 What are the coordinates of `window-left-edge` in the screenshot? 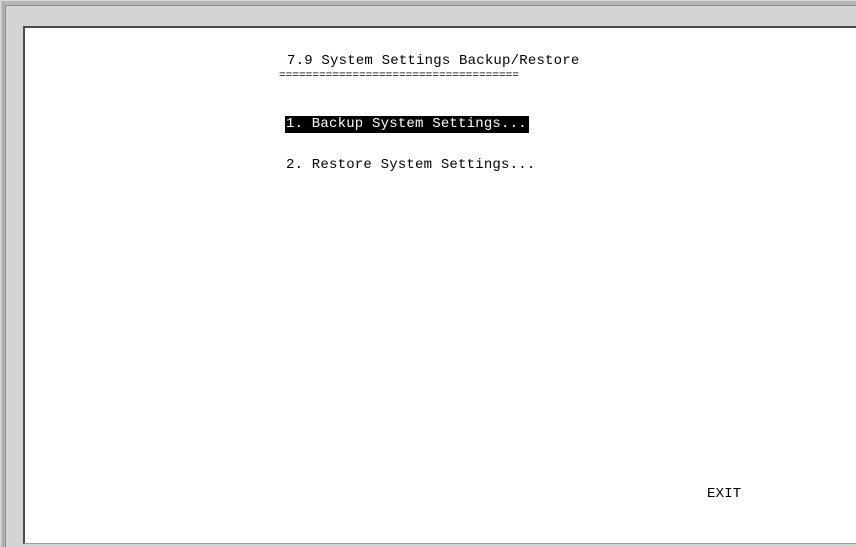 It's located at (2, 274).